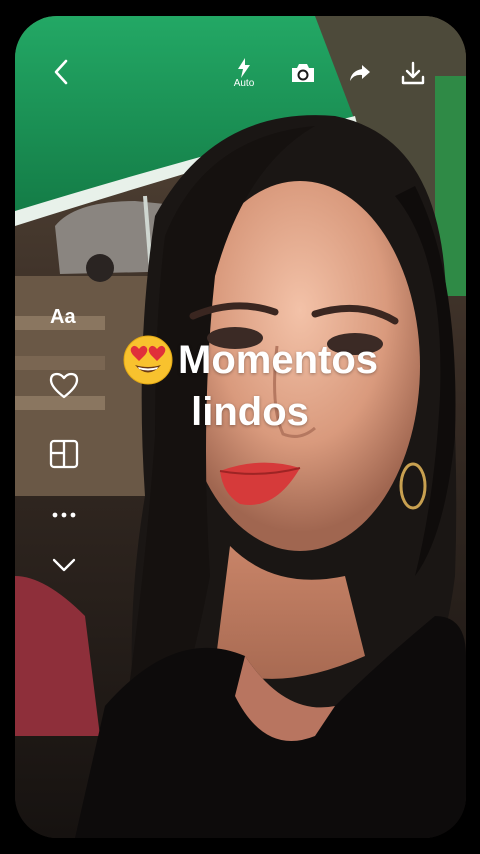  I want to click on caption-line-1: Momentos, so click(250, 360).